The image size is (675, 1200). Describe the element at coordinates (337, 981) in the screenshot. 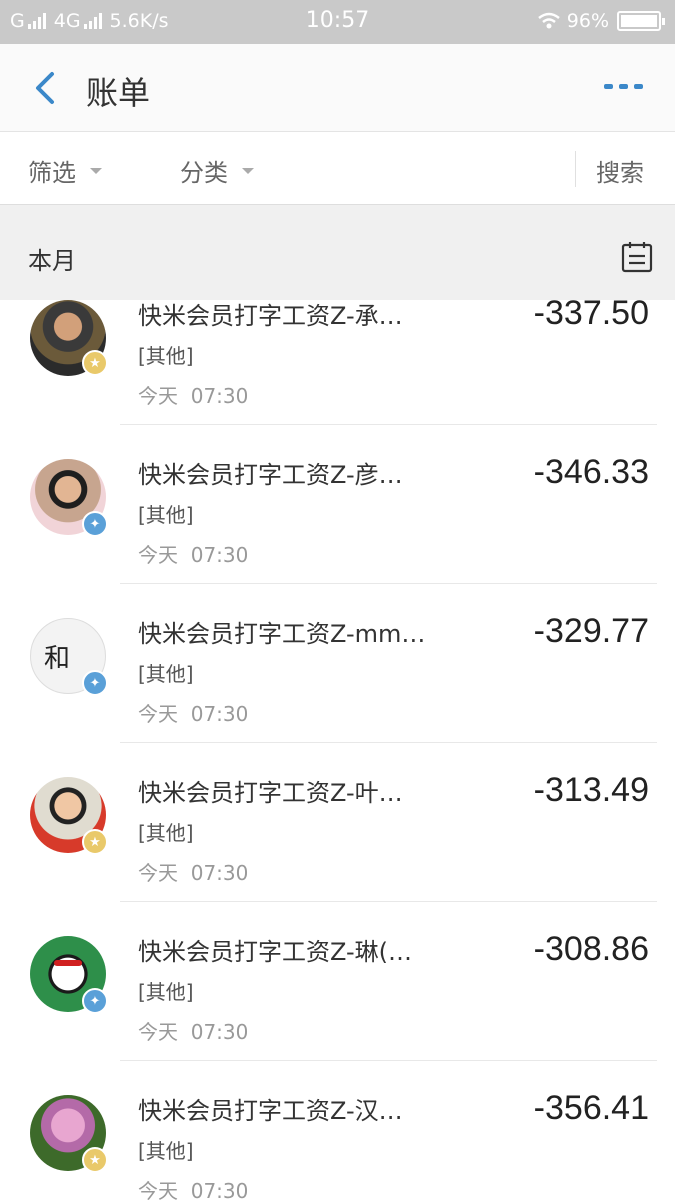

I see `list-item: ✦ 快米会员打字工资Z-琳(… [其他] 今天 07:30 -308.86` at that location.